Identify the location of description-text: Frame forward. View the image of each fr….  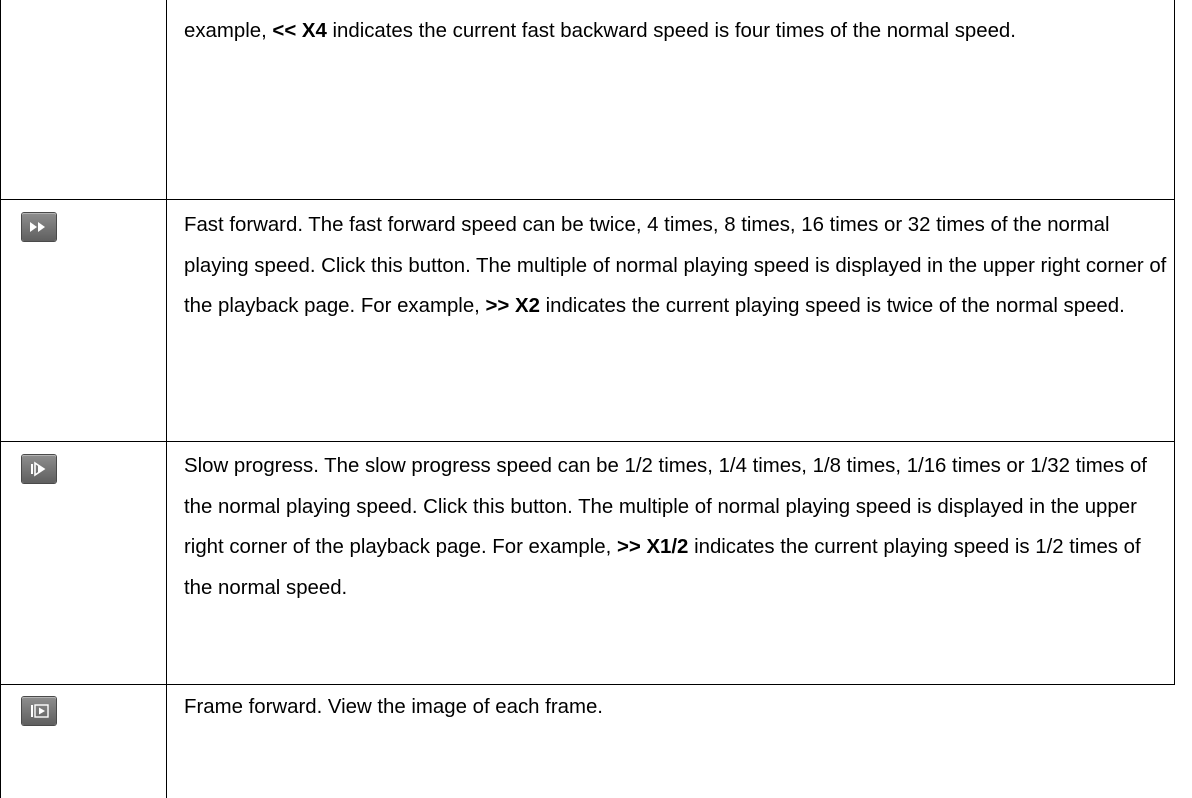
(393, 707).